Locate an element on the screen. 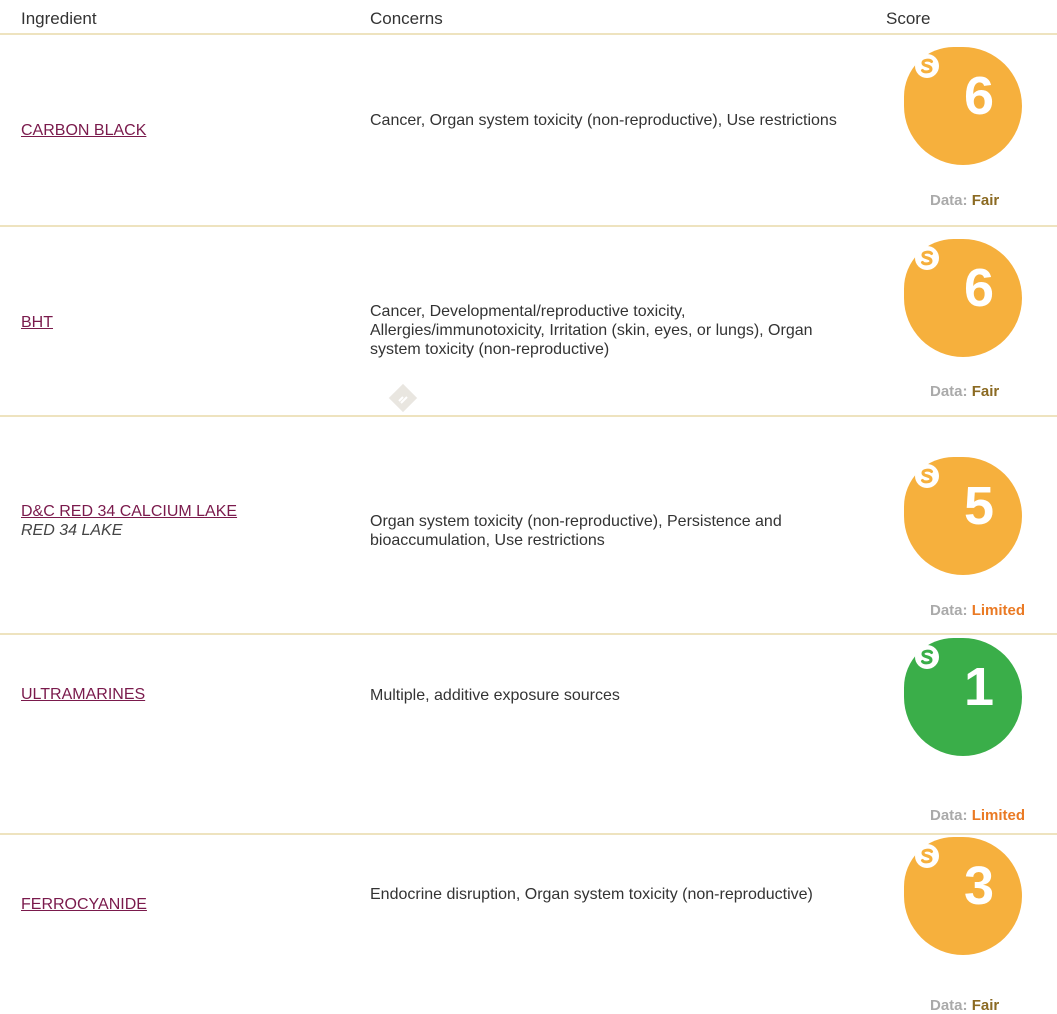  ingredient-link: CARBON BLACK is located at coordinates (83, 131).